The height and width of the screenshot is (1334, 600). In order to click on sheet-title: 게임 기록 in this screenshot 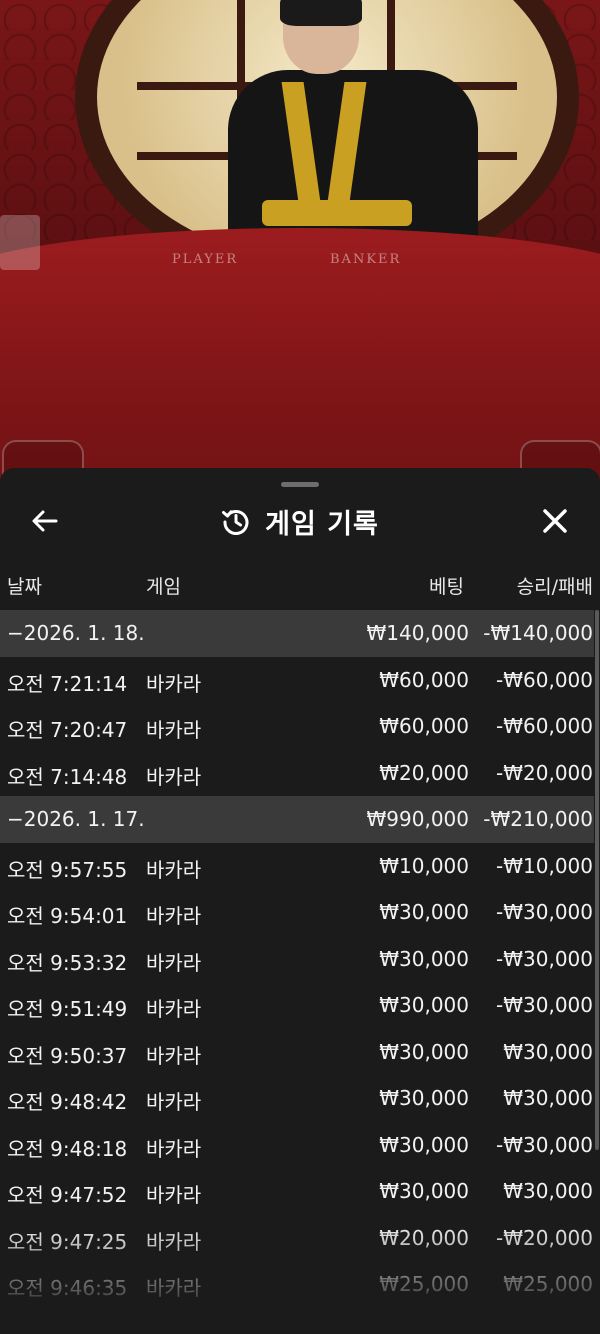, I will do `click(322, 524)`.